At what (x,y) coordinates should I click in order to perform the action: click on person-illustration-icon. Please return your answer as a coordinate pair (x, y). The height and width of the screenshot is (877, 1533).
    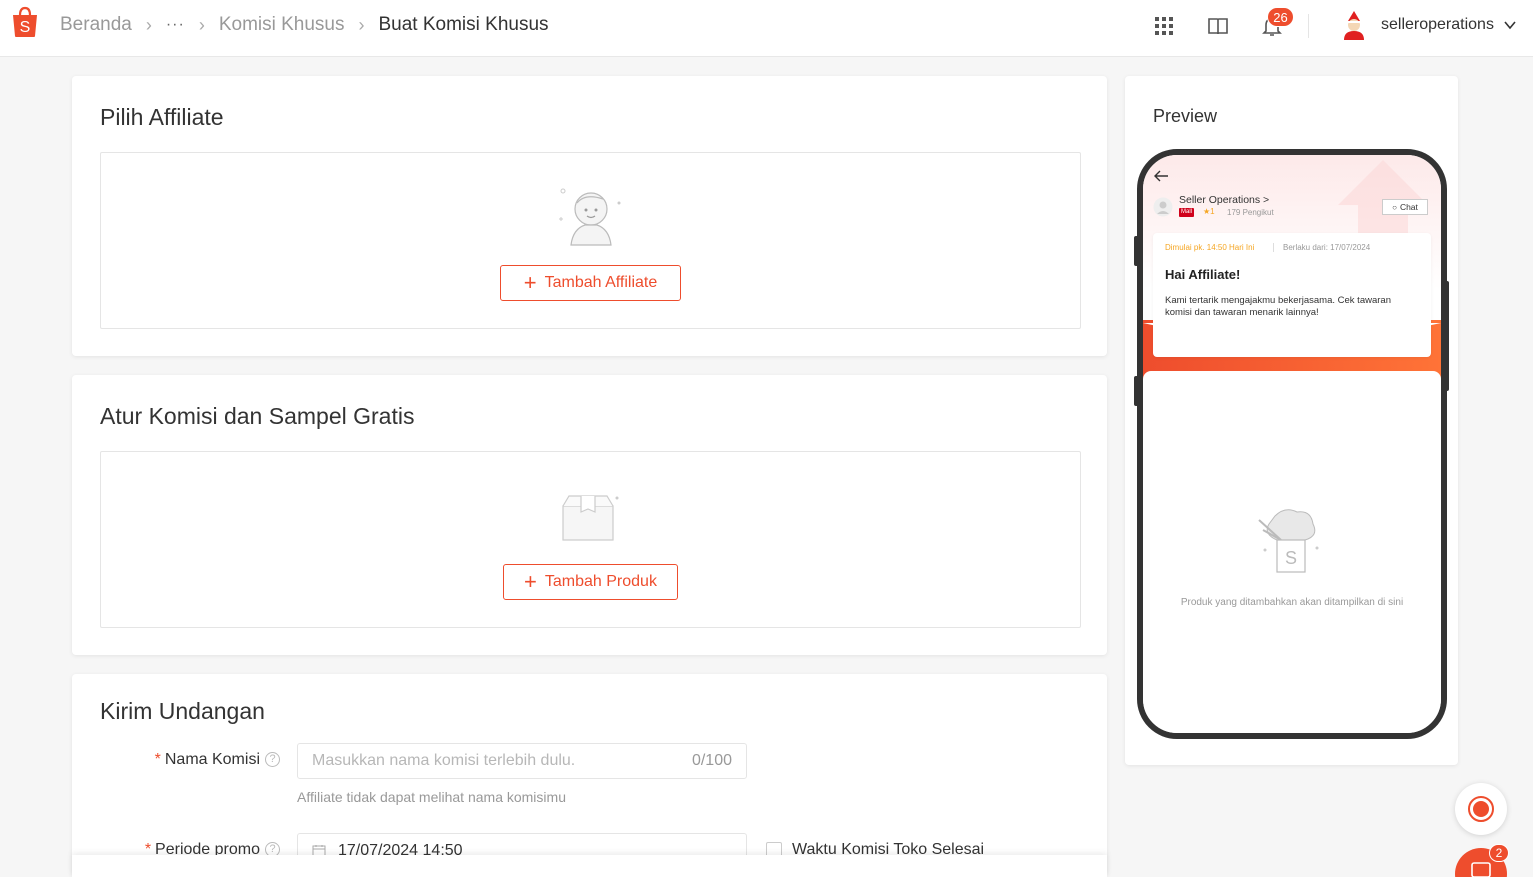
    Looking at the image, I should click on (590, 217).